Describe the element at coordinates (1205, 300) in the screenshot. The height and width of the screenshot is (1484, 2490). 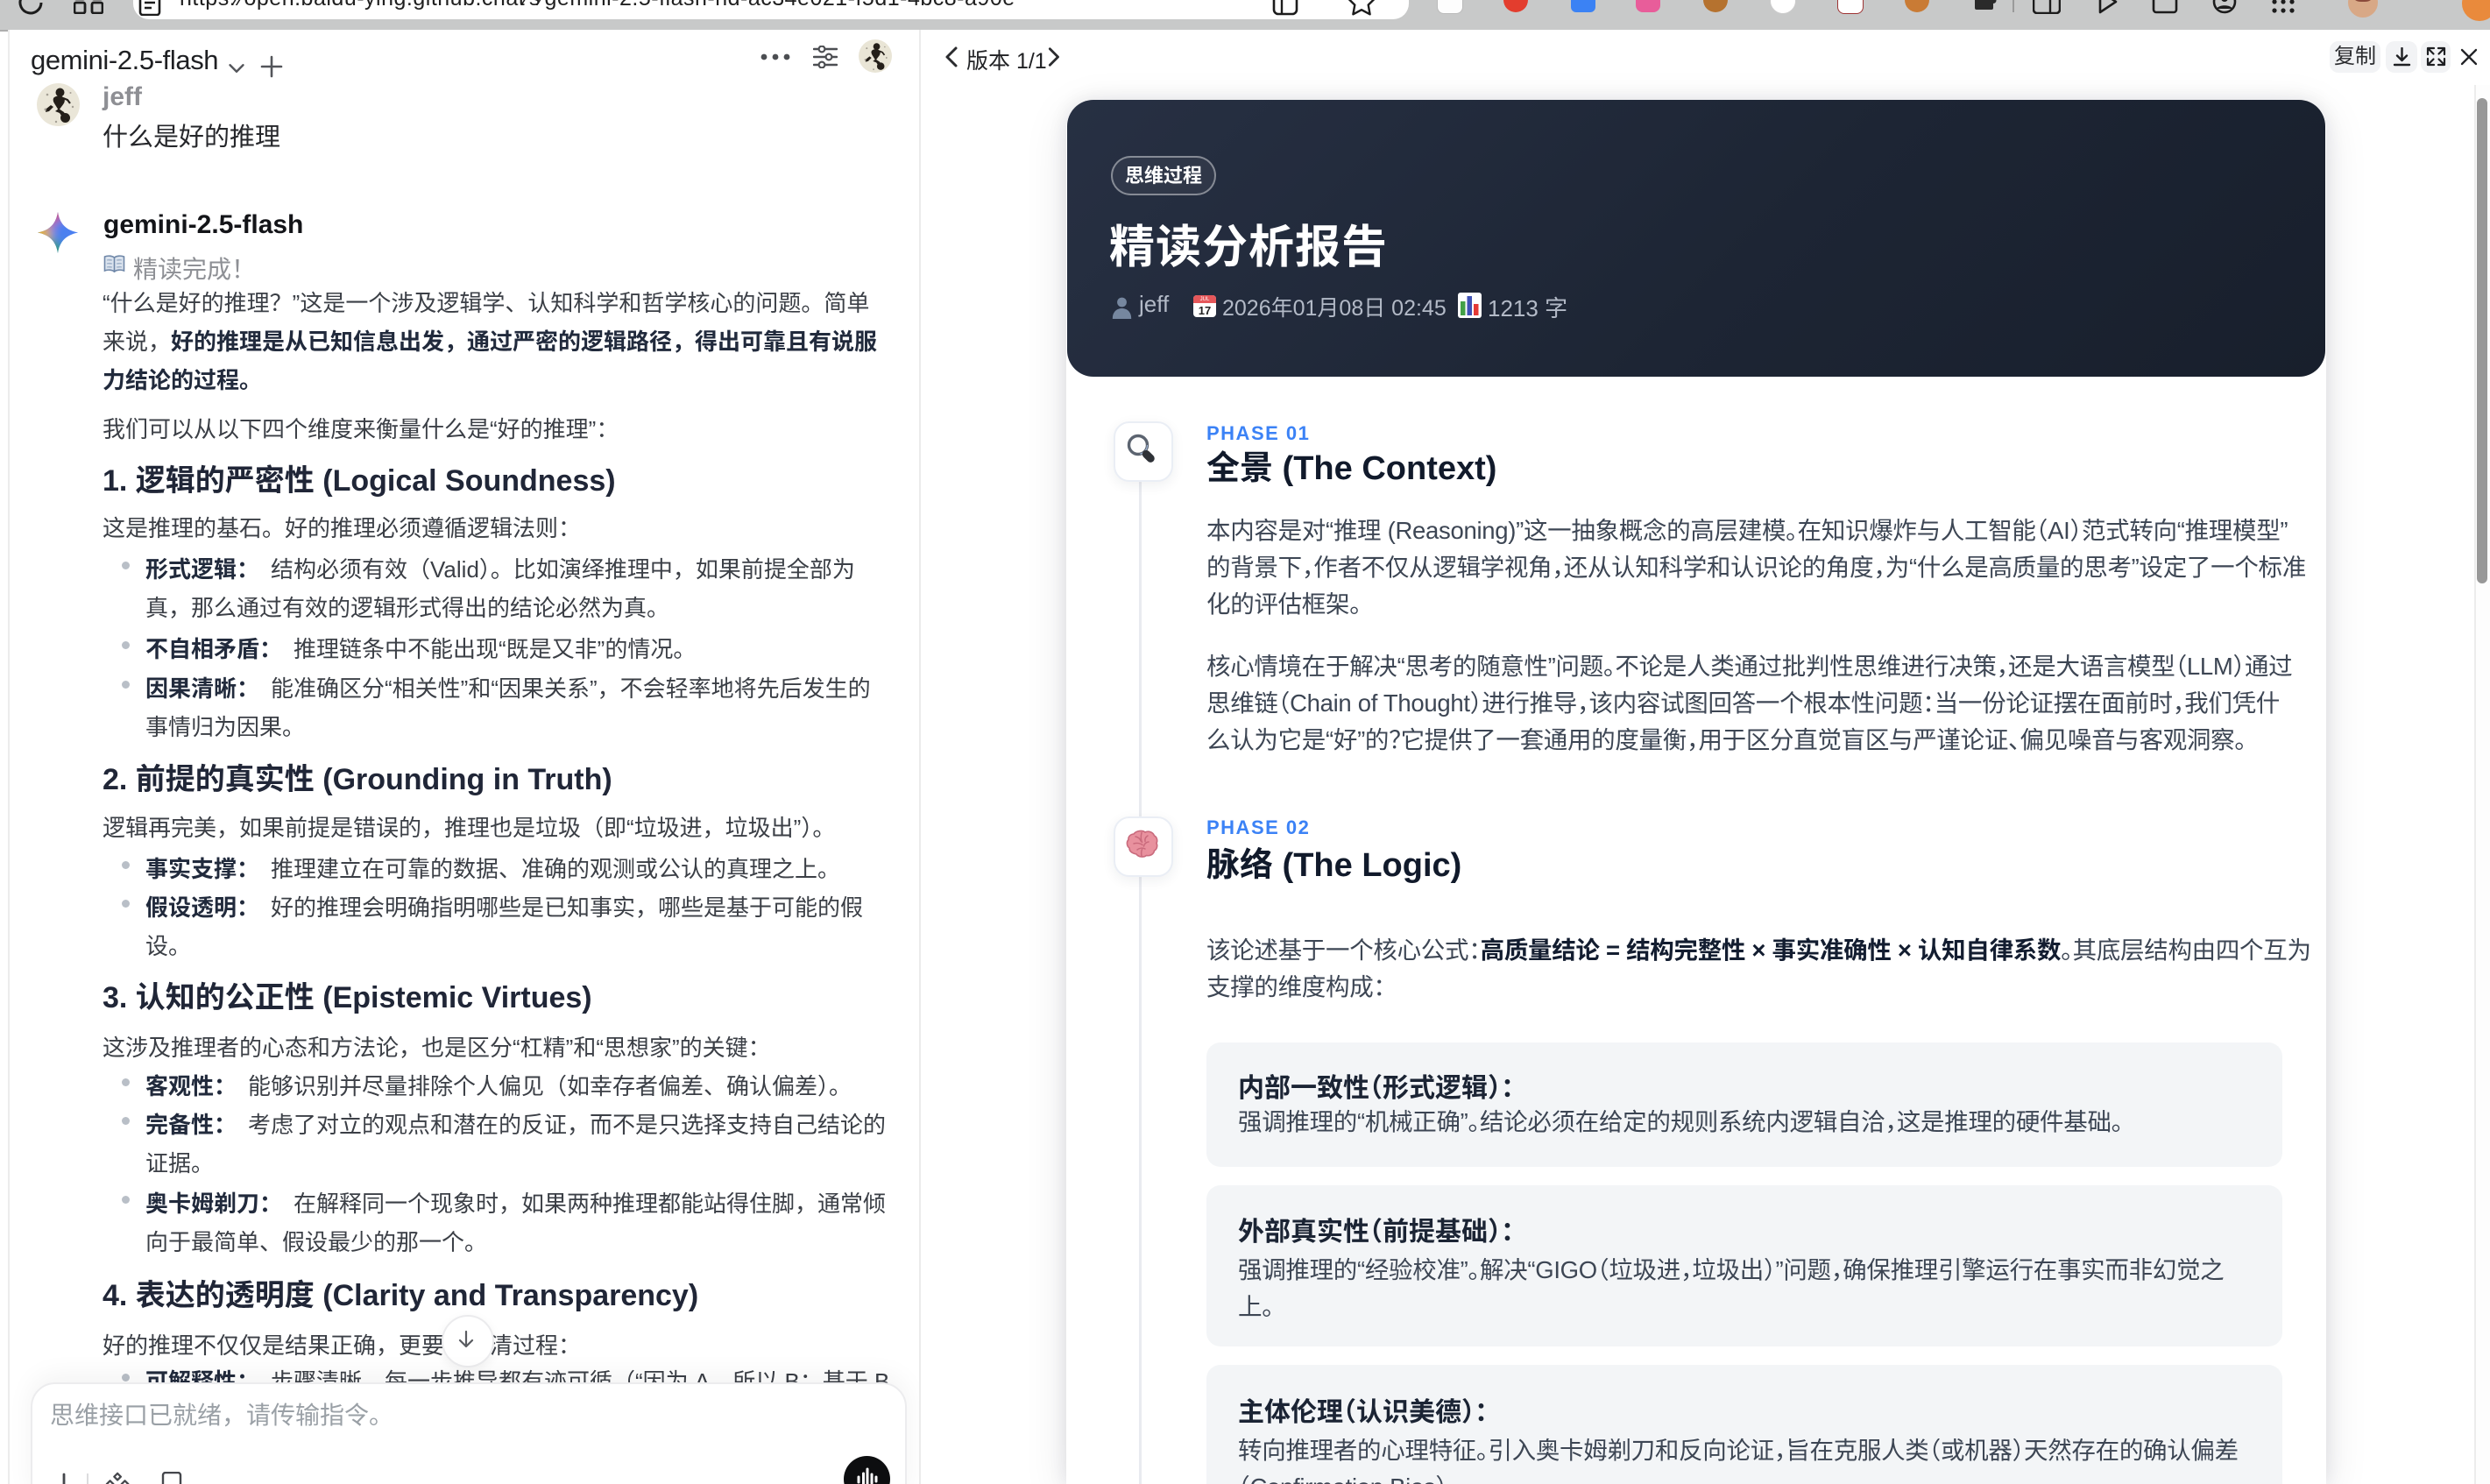
I see `svg-text: JUL` at that location.